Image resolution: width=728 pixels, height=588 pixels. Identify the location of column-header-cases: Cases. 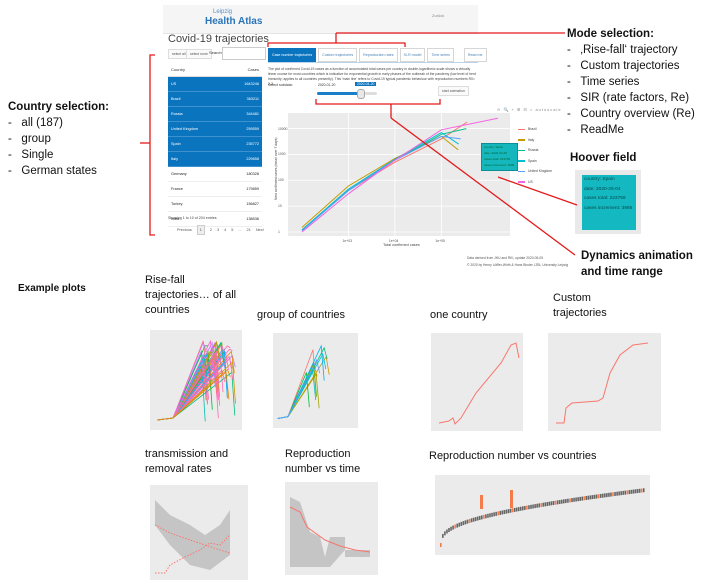
(253, 69).